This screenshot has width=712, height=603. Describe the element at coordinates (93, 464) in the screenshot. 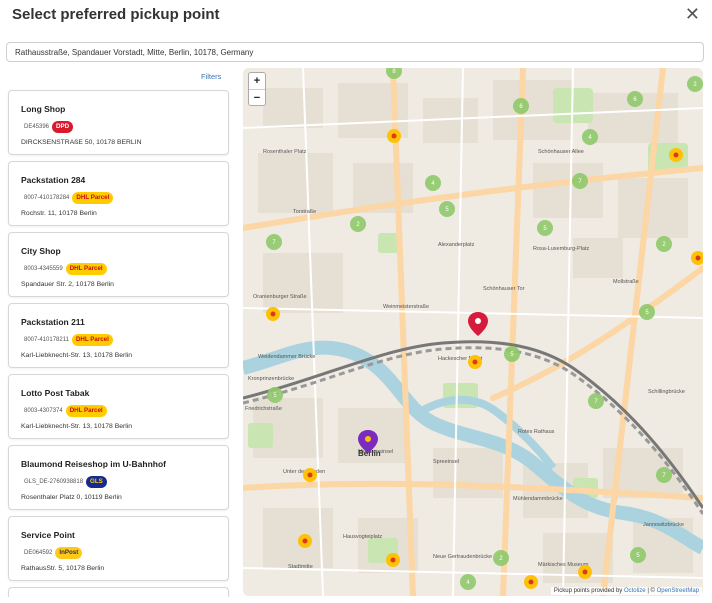

I see `pickup-point-name: Blaumond Reiseshop im U-Bahnhof` at that location.